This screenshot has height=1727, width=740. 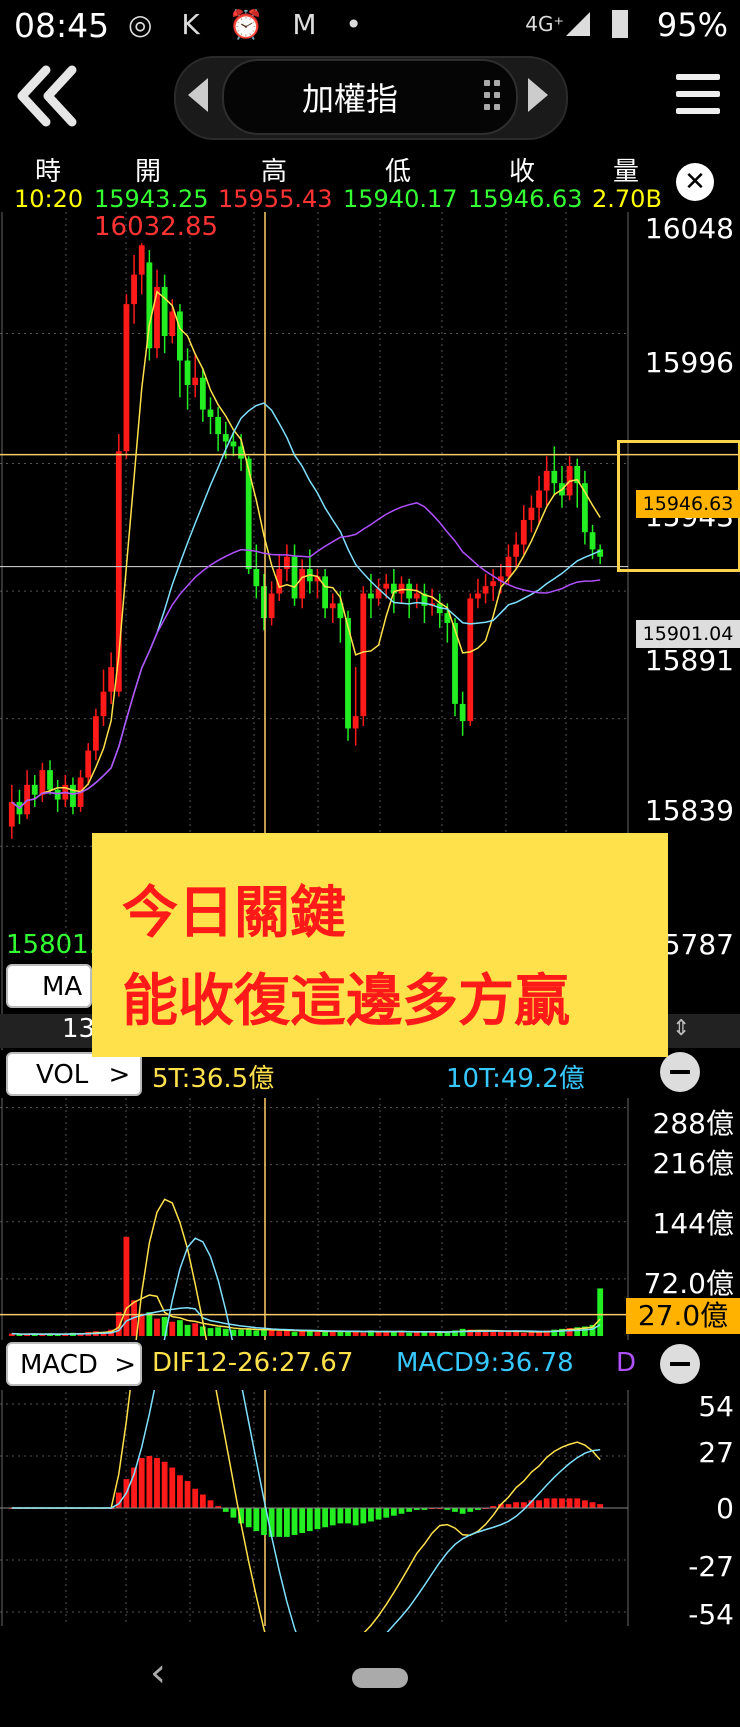 What do you see at coordinates (725, 1508) in the screenshot?
I see `macd-tick: 0` at bounding box center [725, 1508].